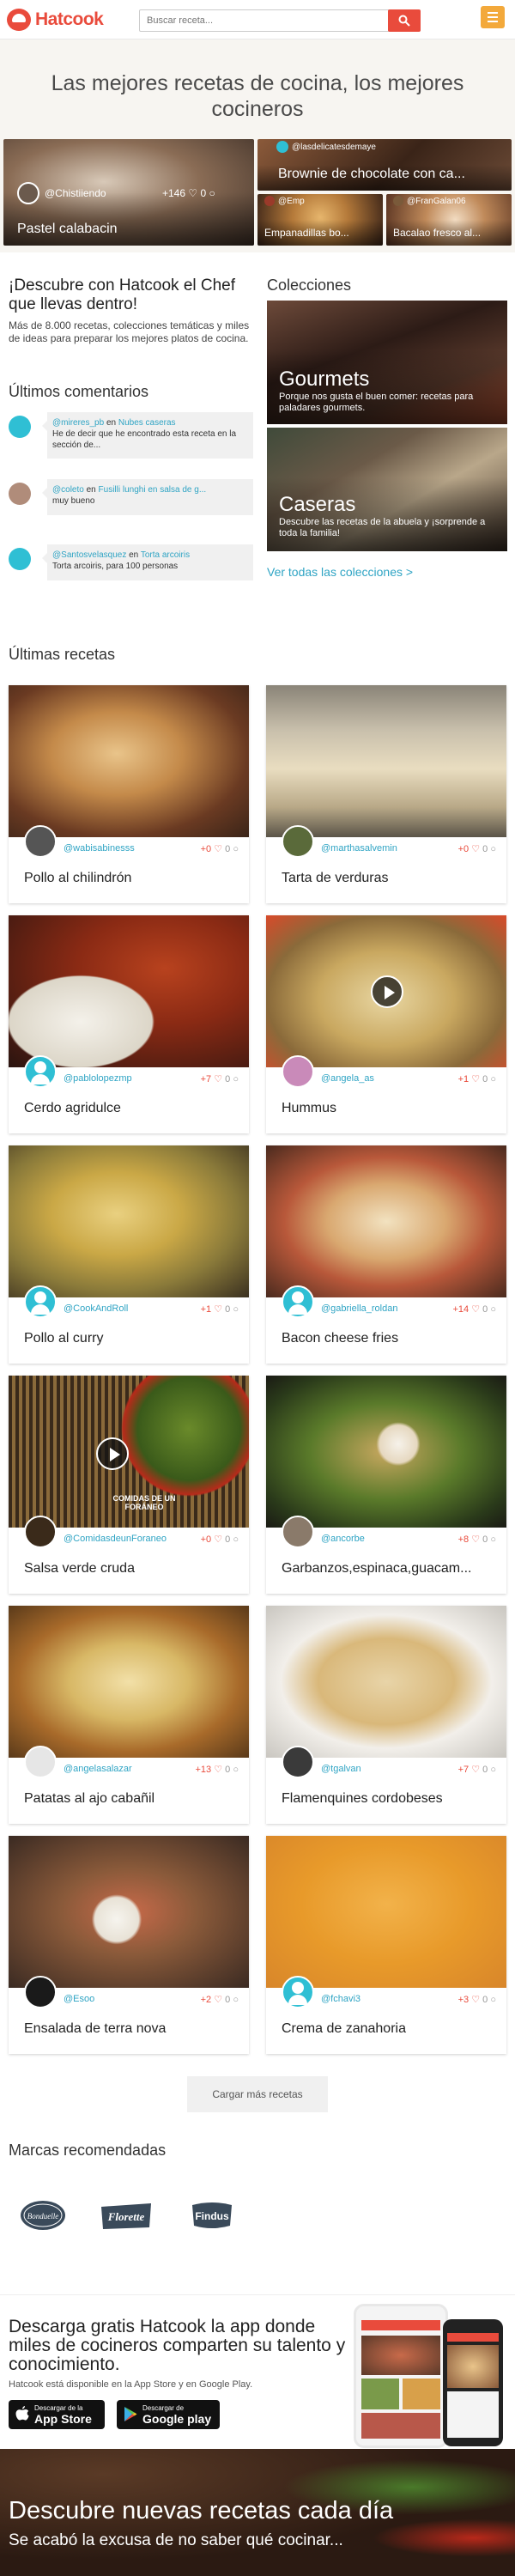 The width and height of the screenshot is (515, 2576). Describe the element at coordinates (89, 555) in the screenshot. I see `comment-user: @Santosvelasquez` at that location.